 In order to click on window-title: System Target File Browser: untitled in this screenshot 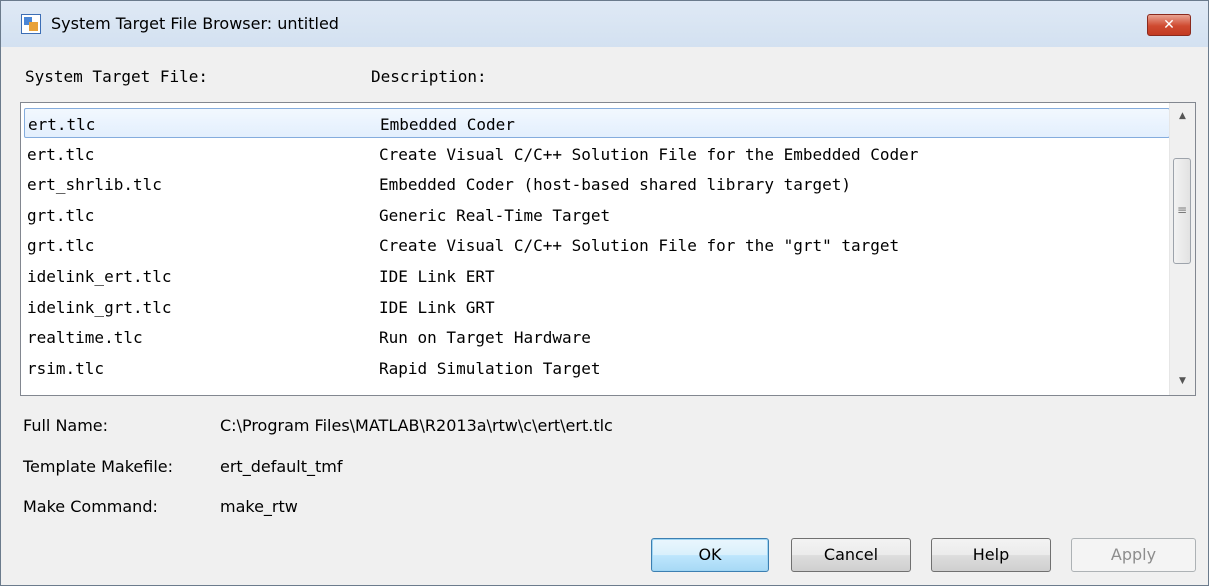, I will do `click(195, 23)`.